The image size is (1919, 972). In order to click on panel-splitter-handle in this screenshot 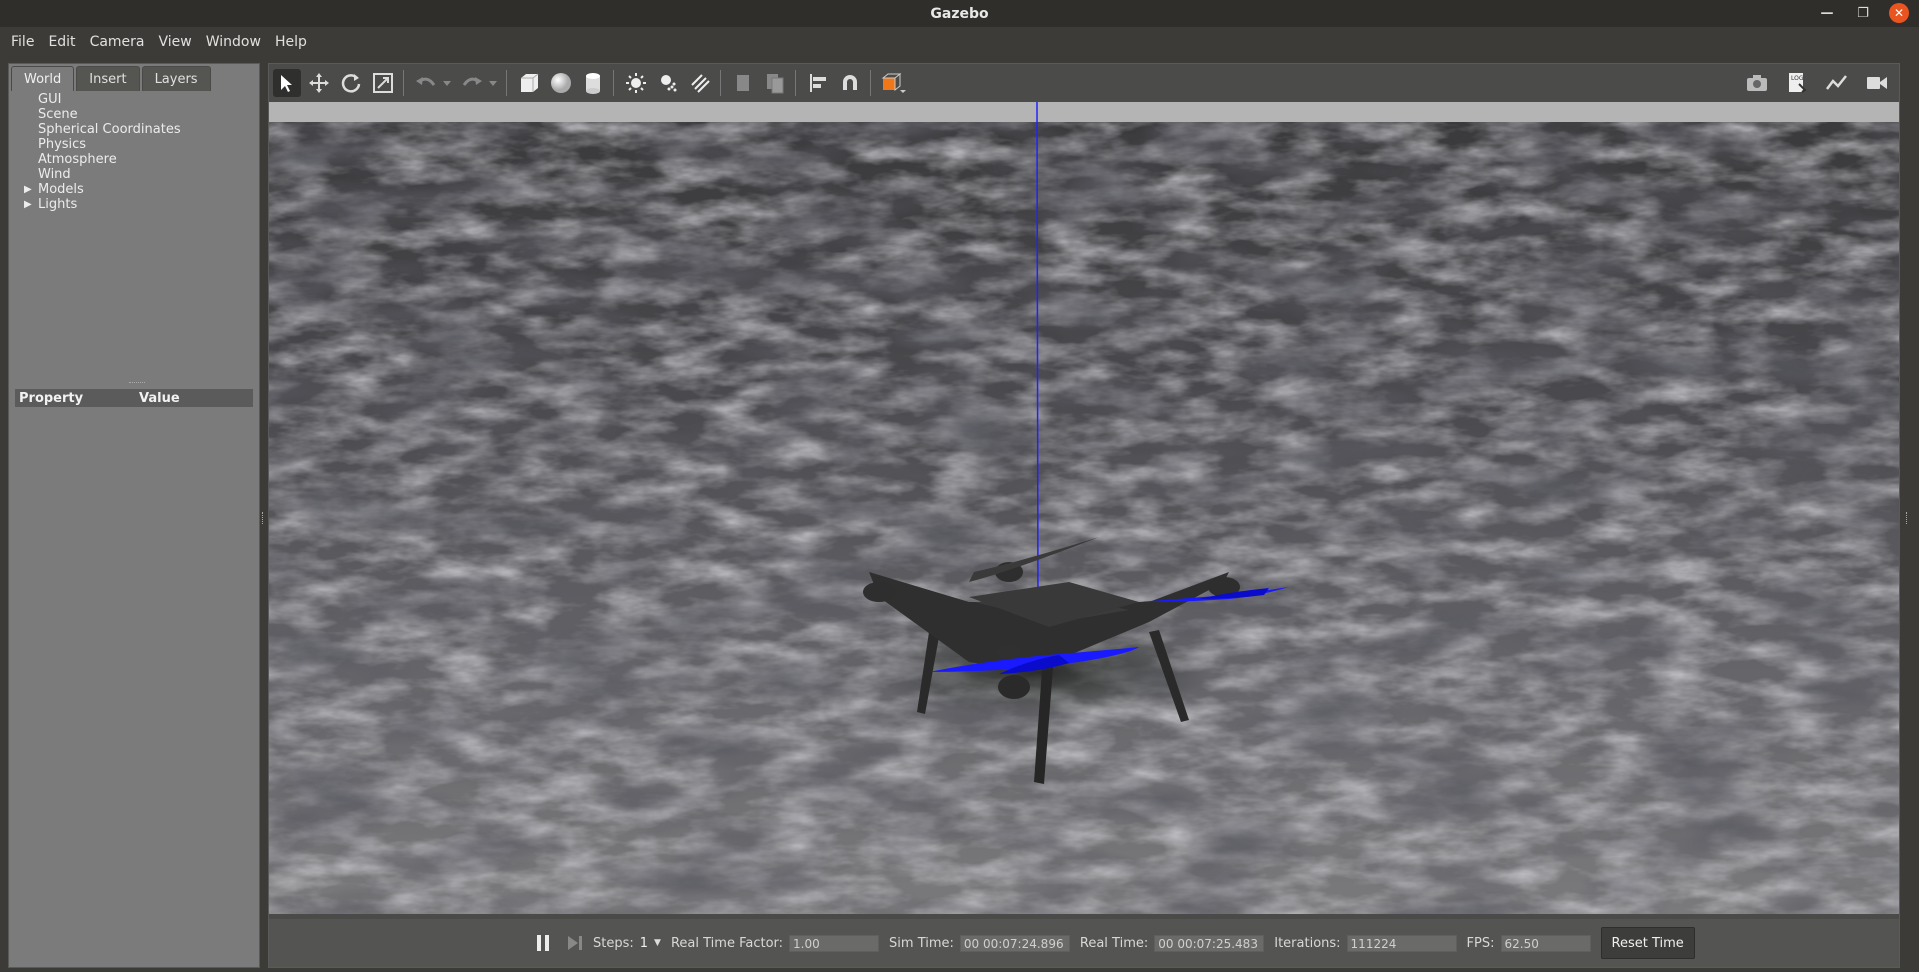, I will do `click(137, 384)`.